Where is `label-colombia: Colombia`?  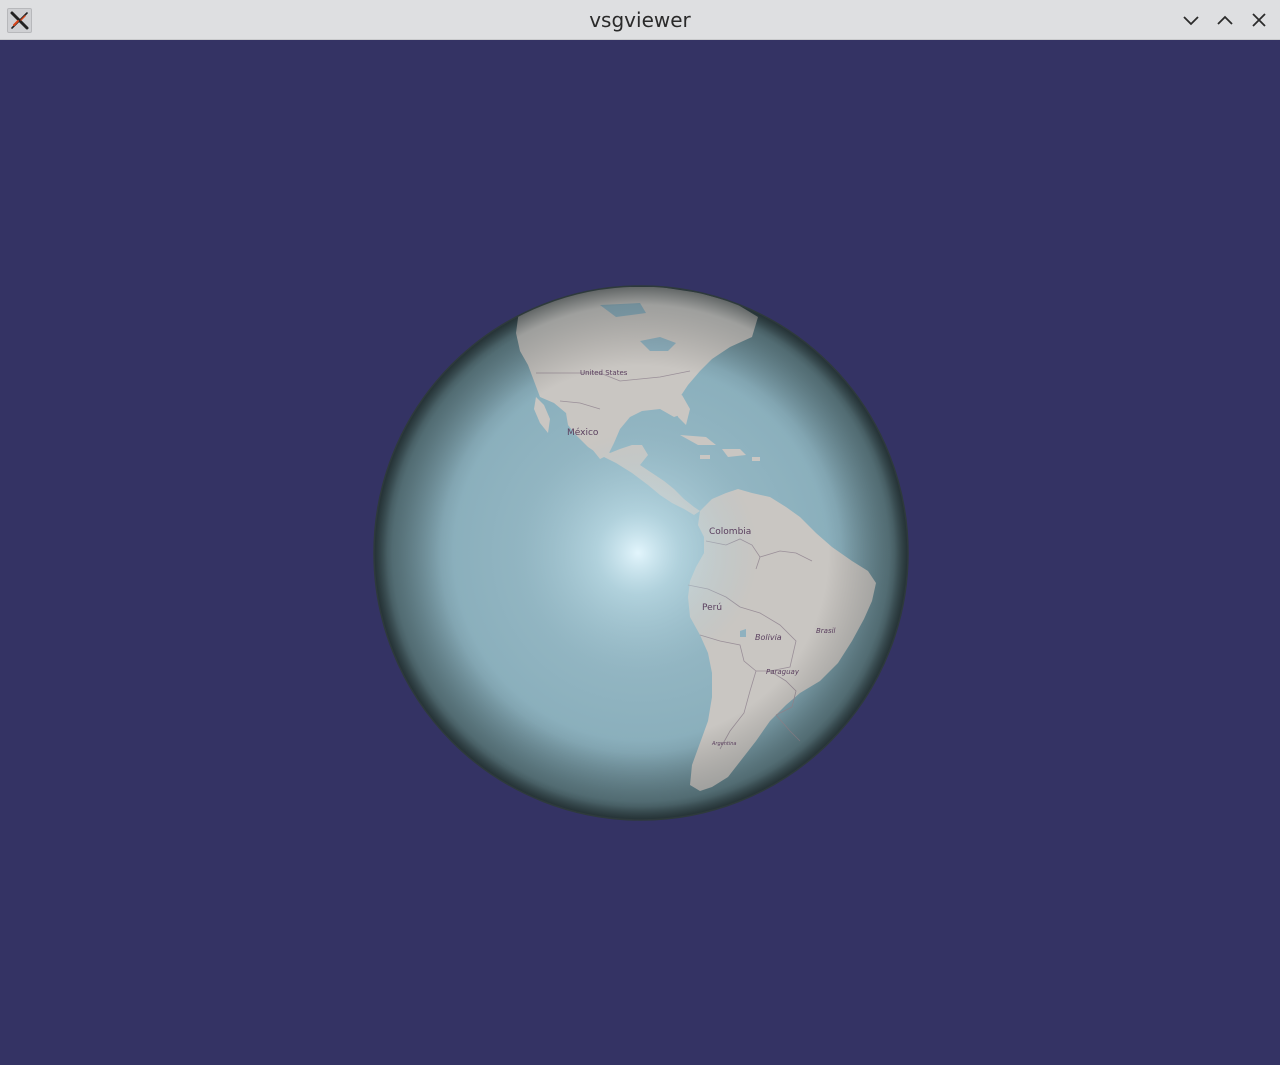
label-colombia: Colombia is located at coordinates (730, 532).